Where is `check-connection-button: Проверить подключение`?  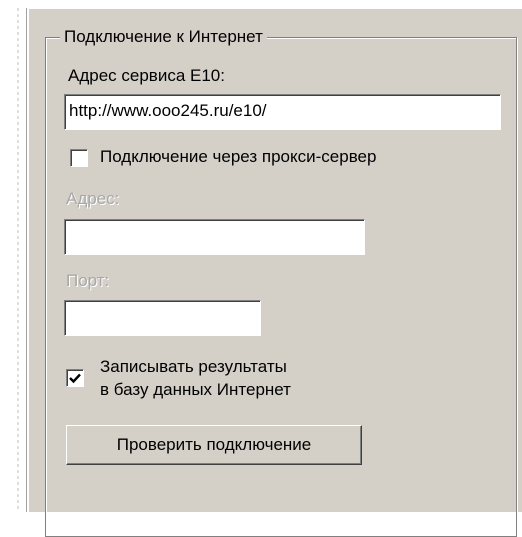
check-connection-button: Проверить подключение is located at coordinates (214, 445).